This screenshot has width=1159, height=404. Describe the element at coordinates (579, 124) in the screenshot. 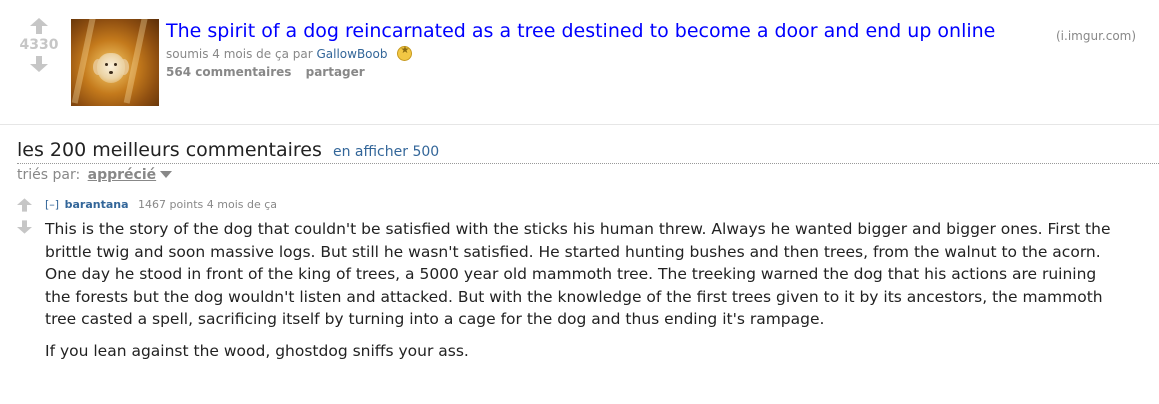

I see `section-divider` at that location.